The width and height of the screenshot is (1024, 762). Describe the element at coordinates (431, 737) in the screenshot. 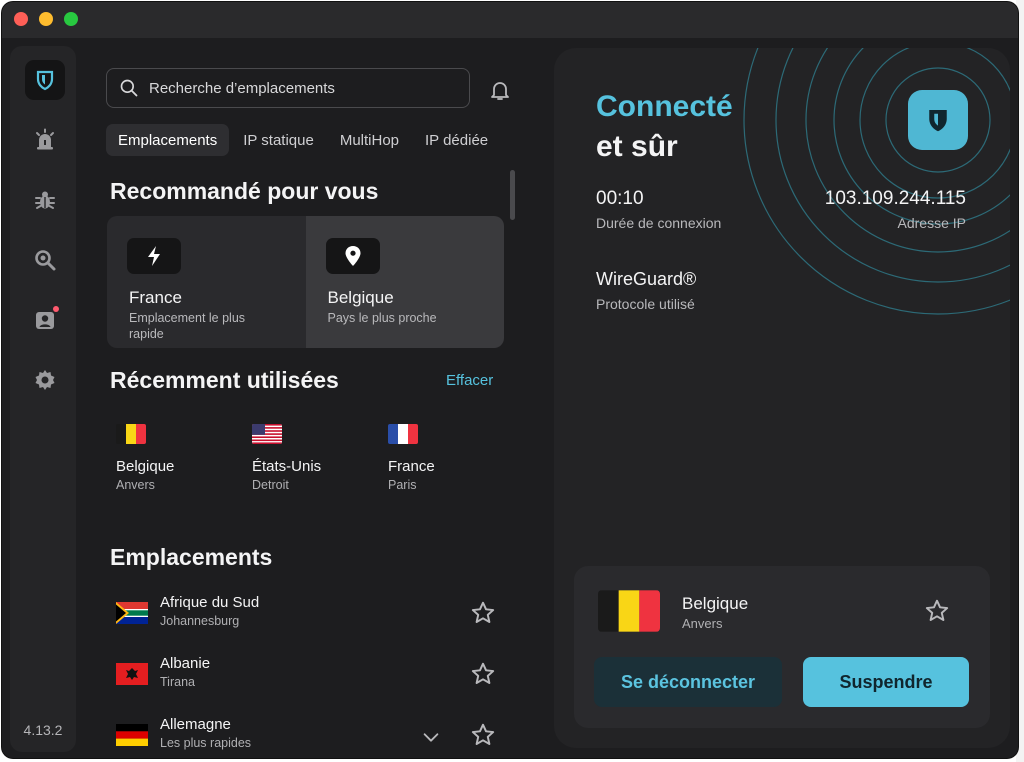

I see `chevron-down-icon` at that location.